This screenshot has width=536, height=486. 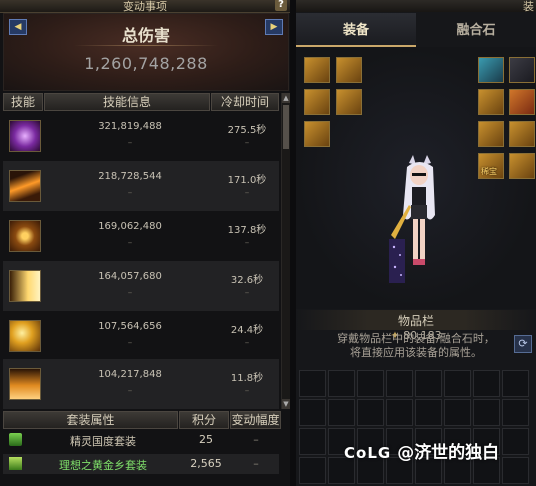 What do you see at coordinates (247, 280) in the screenshot?
I see `skill-cooldown: 32.6秒` at bounding box center [247, 280].